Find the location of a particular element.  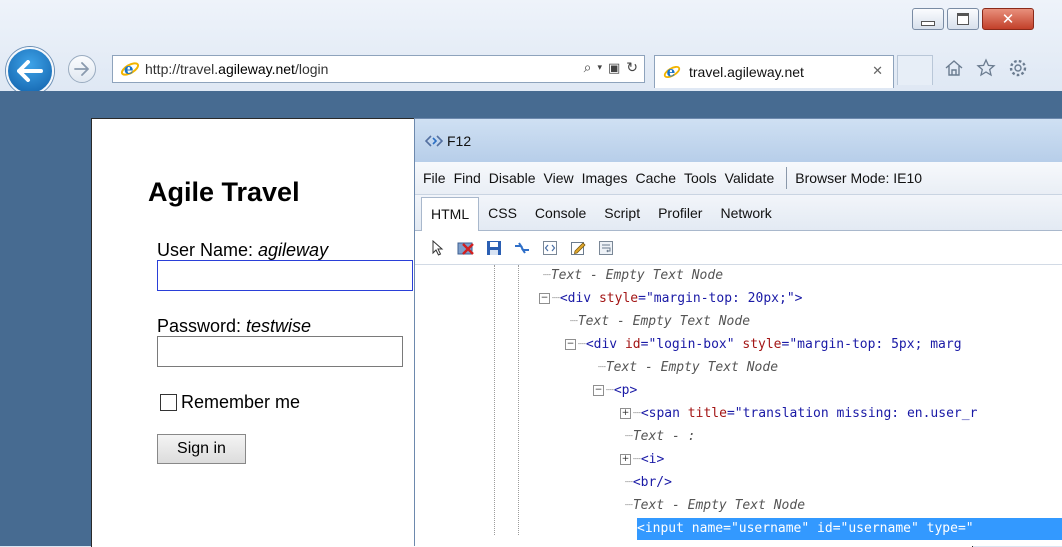

forward-arrow-icon is located at coordinates (81, 69).